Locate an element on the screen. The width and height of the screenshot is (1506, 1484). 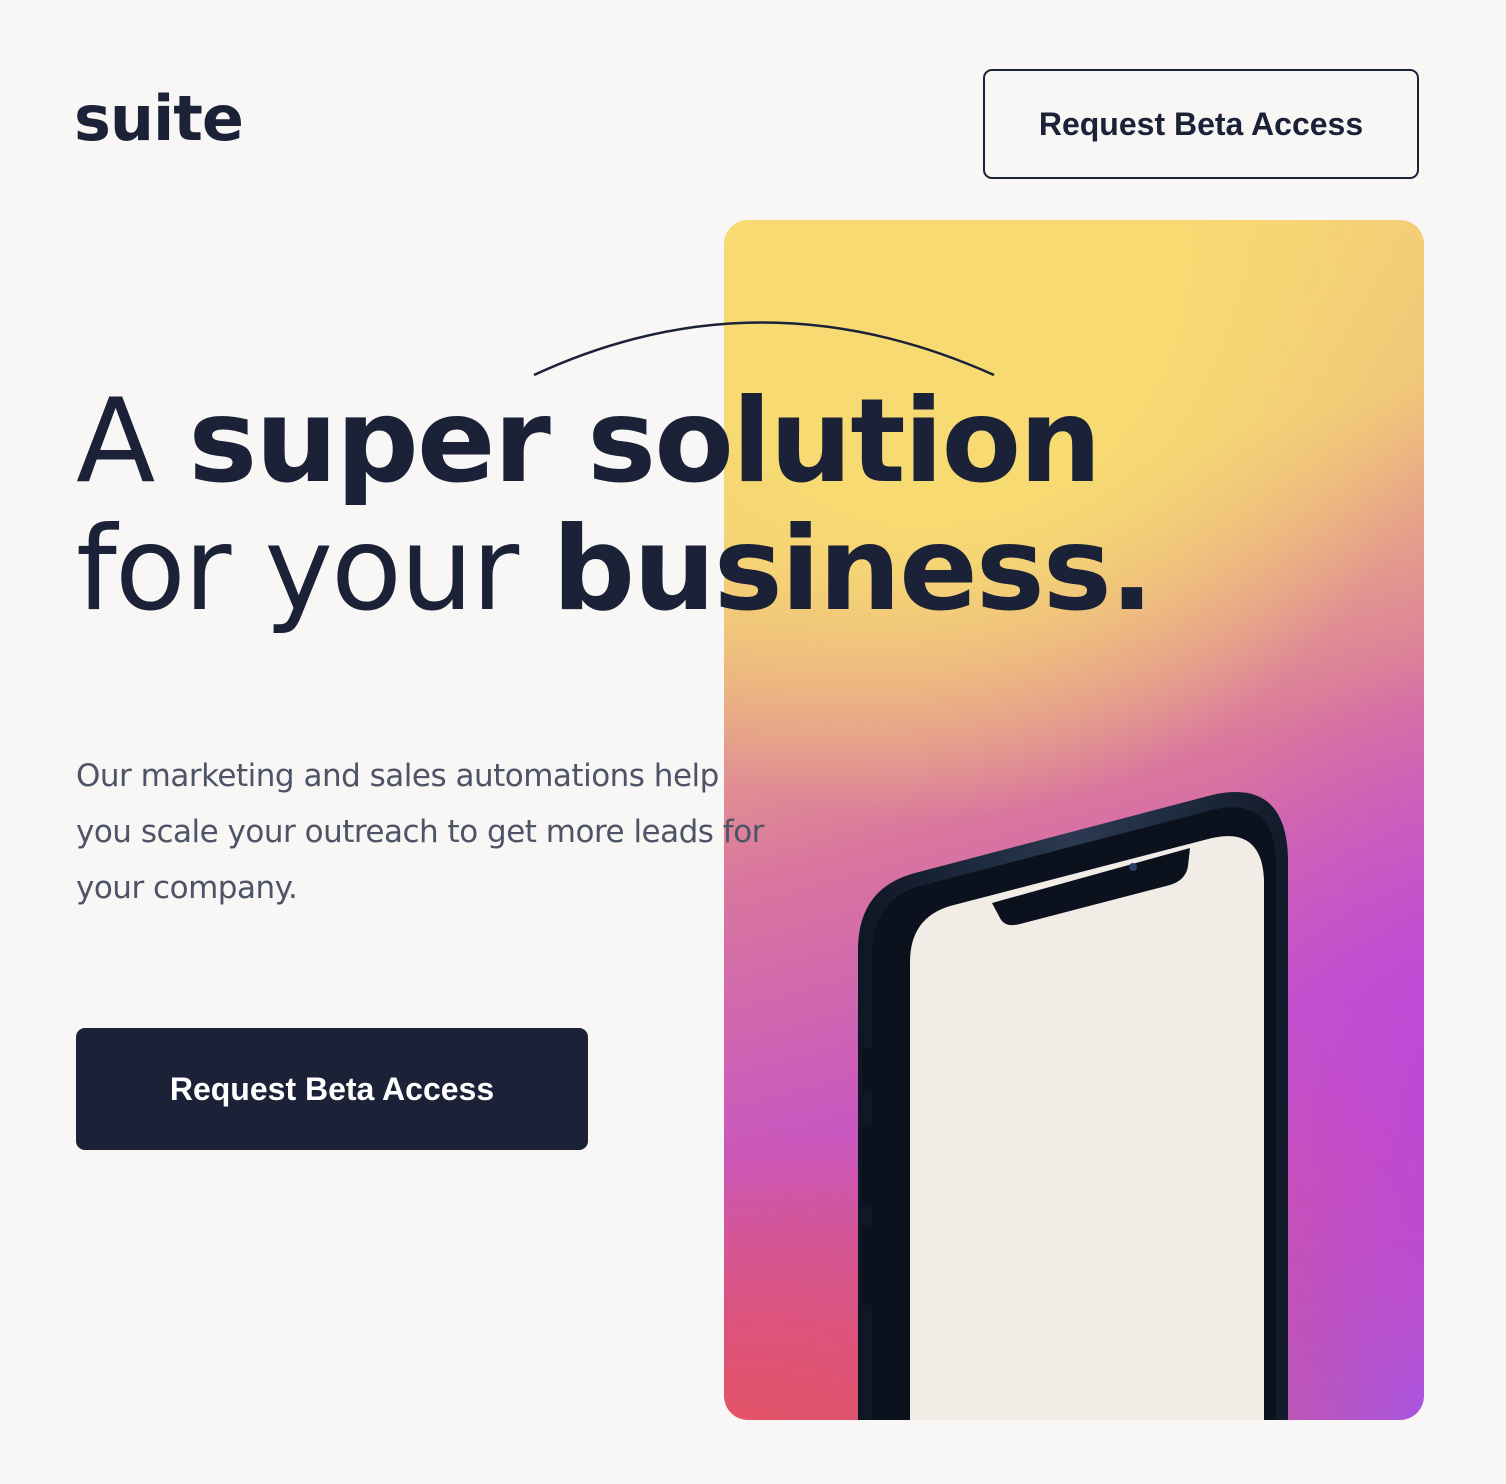
hero-request-beta-button: Request Beta Access is located at coordinates (332, 1089).